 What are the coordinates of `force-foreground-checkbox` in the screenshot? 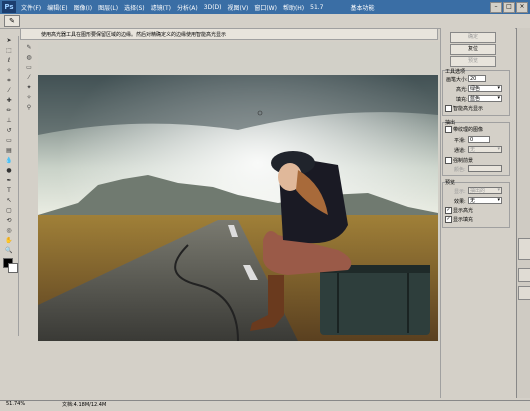 It's located at (448, 160).